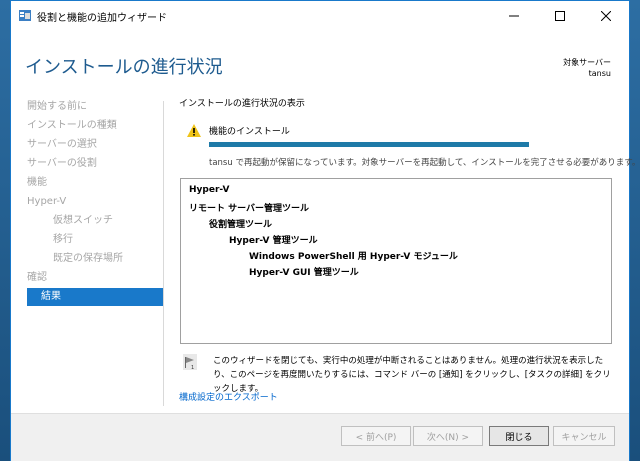 The image size is (640, 461). What do you see at coordinates (121, 221) in the screenshot?
I see `sidebar-item-virtual-switches: 仮想スイッチ` at bounding box center [121, 221].